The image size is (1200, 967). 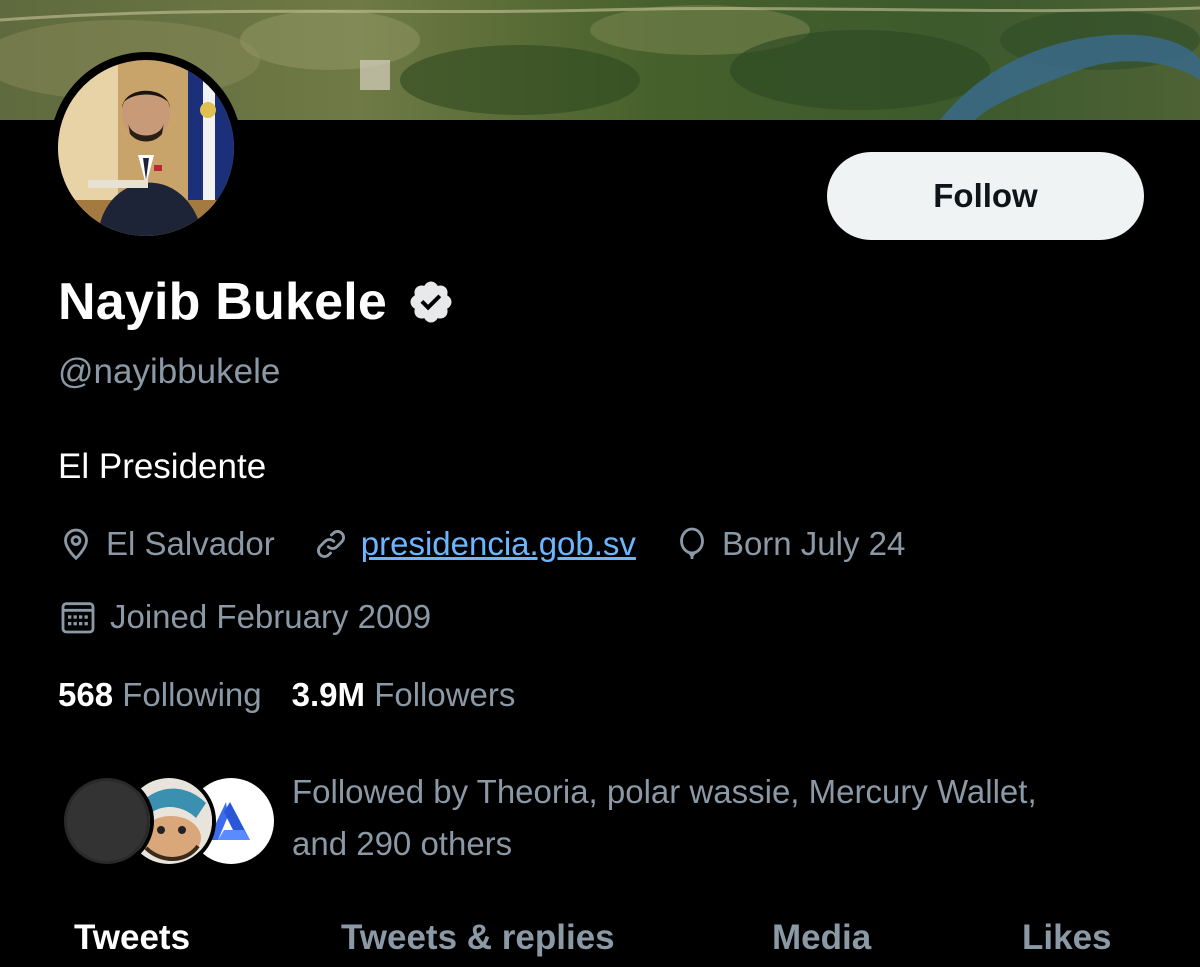 I want to click on following-stat: 568 Following, so click(x=160, y=695).